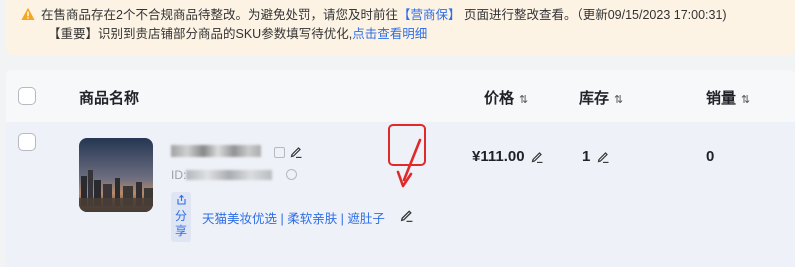 The height and width of the screenshot is (267, 795). I want to click on header-price: 价格 ⇅, so click(506, 97).